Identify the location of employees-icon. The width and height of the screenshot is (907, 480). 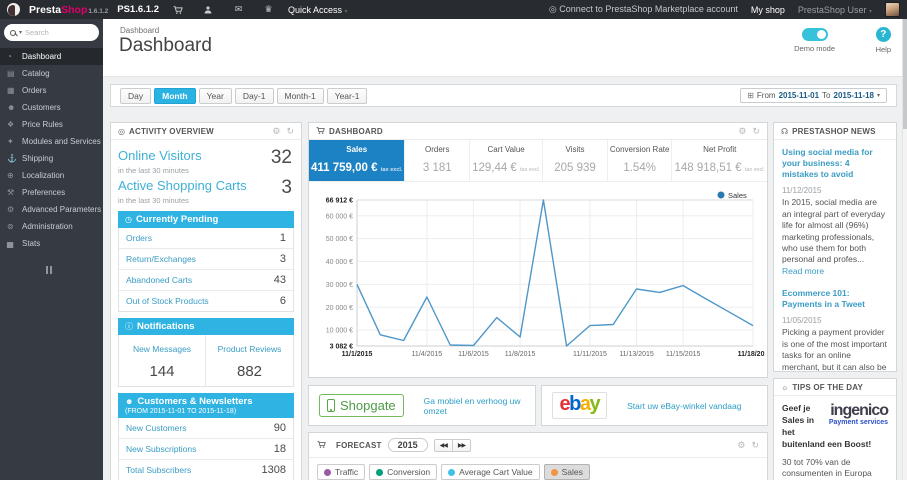
(208, 9).